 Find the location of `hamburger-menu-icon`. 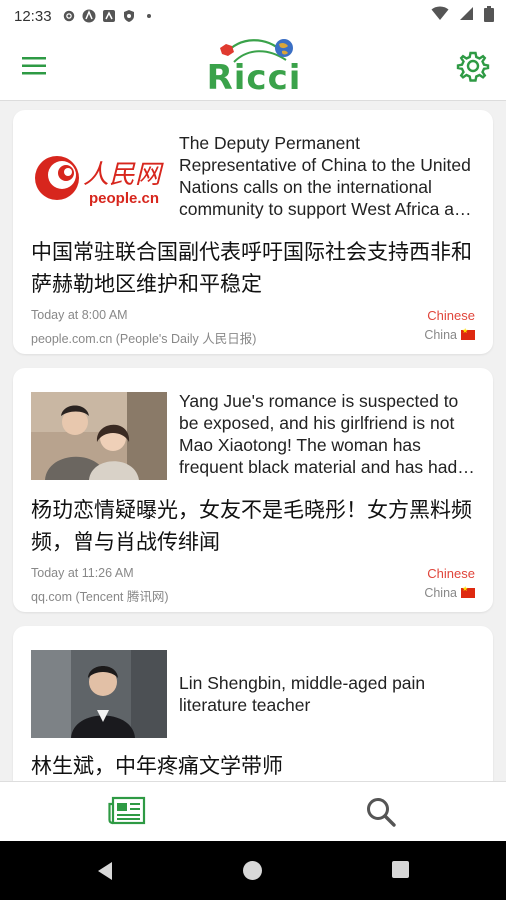

hamburger-menu-icon is located at coordinates (34, 66).